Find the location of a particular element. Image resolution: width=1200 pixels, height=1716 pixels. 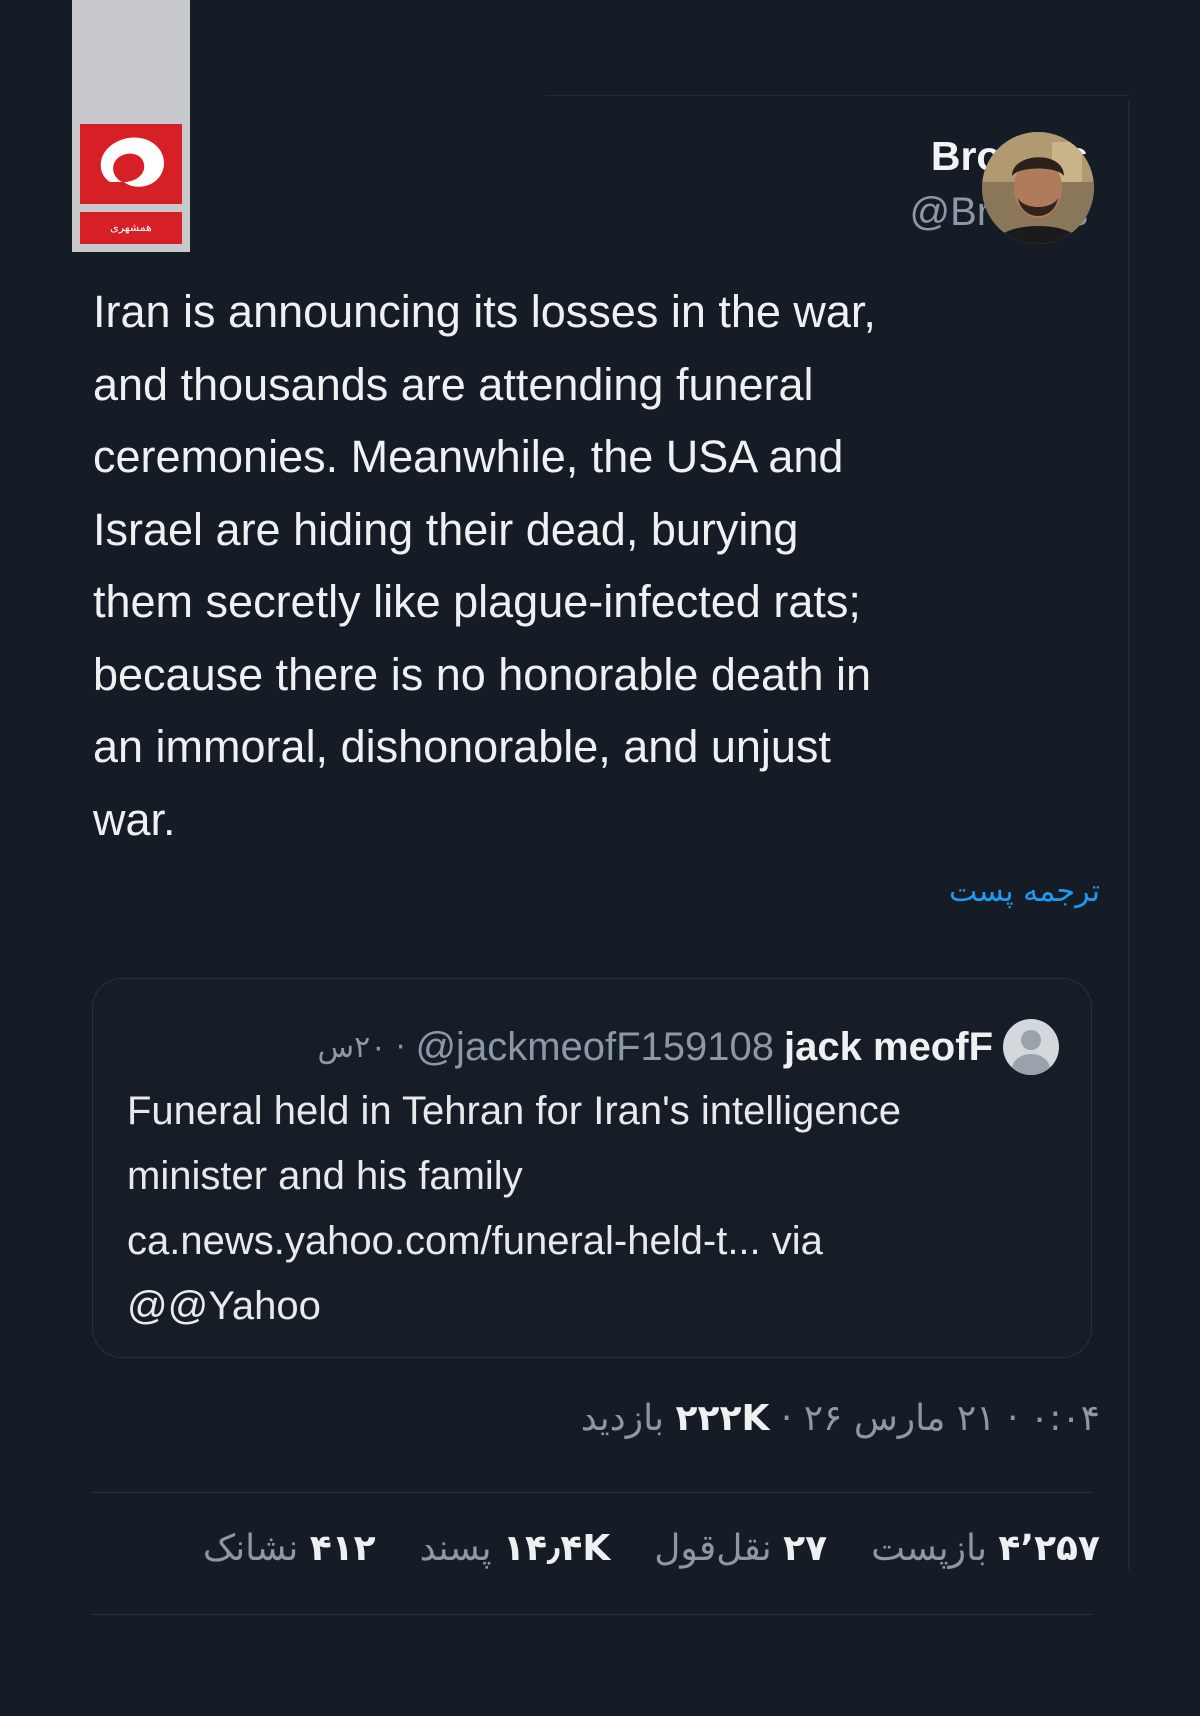

stat-reposts: ۴٬۲۵۷ بازپست is located at coordinates (985, 1548).